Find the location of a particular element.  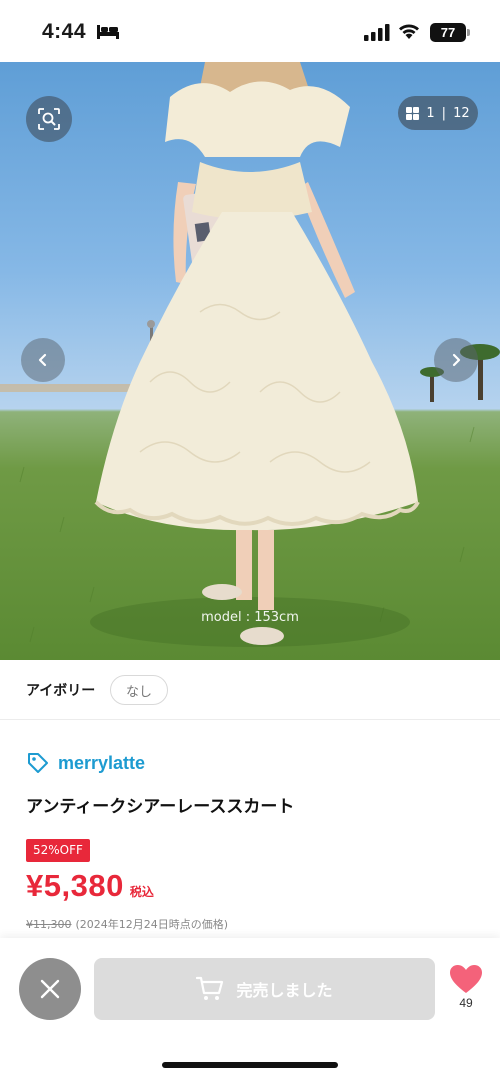

variant-row: アイボリー なし is located at coordinates (250, 690).